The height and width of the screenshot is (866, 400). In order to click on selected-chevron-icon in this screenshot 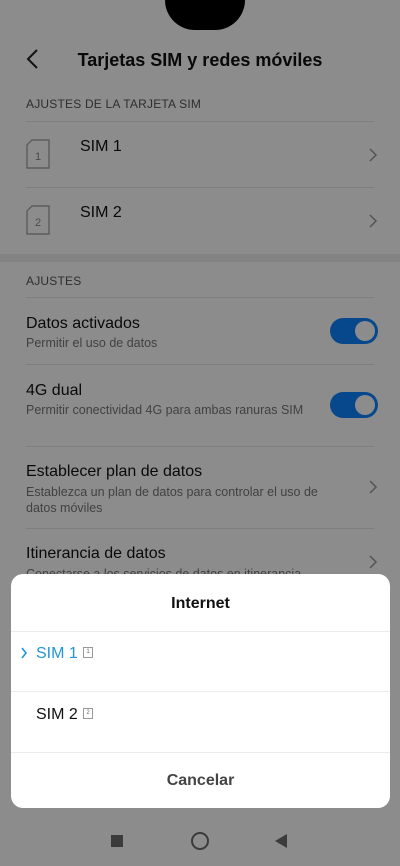, I will do `click(24, 653)`.